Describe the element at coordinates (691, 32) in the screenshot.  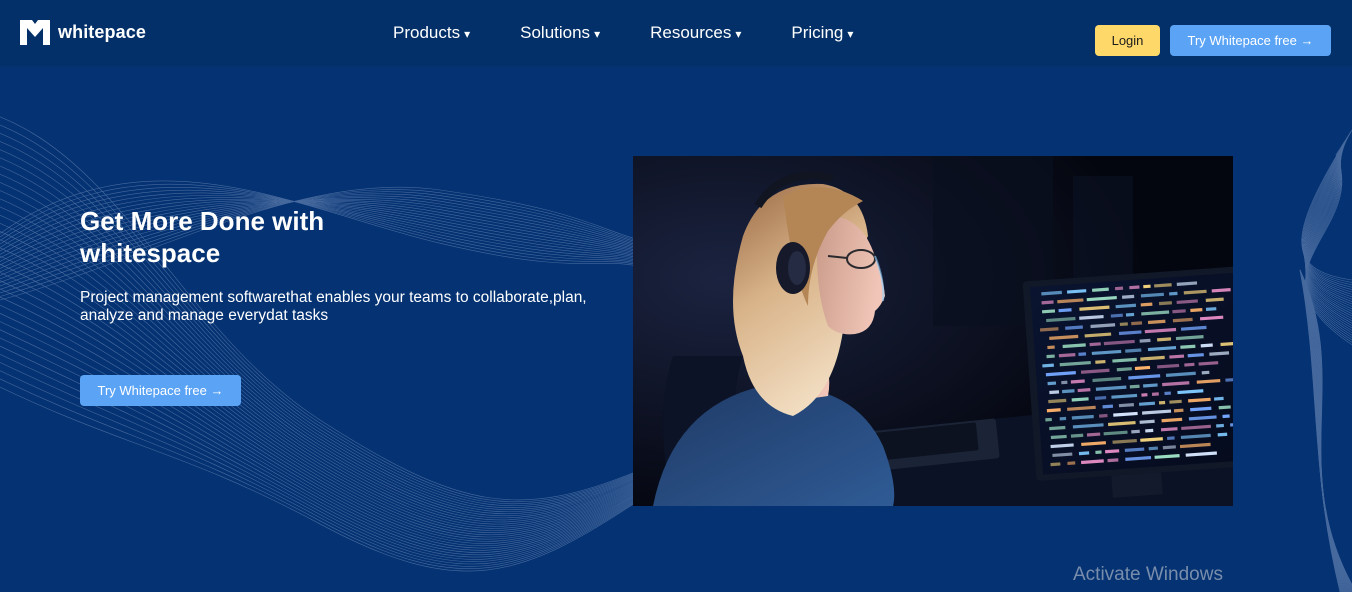
I see `nav-item-label: Resources` at that location.